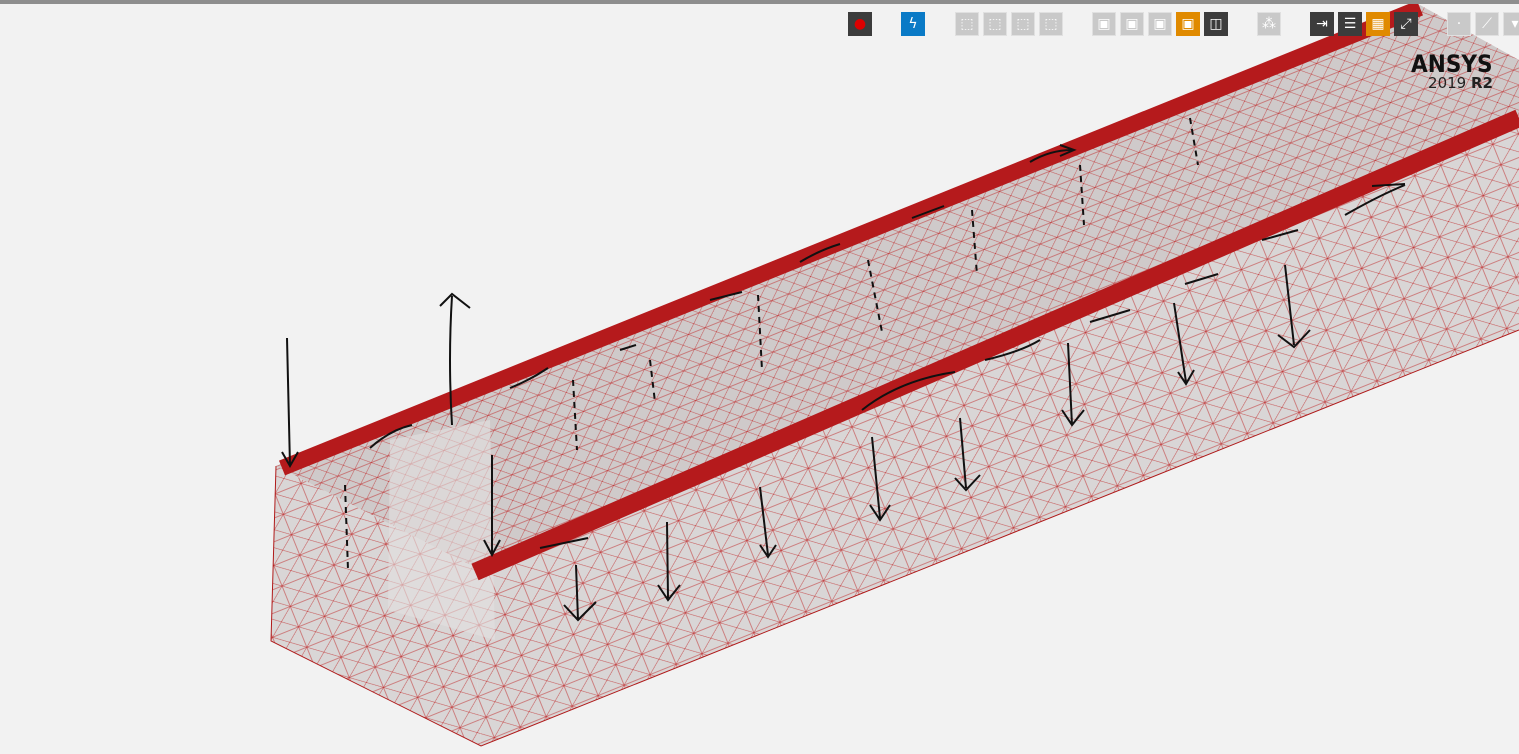 The height and width of the screenshot is (754, 1519). I want to click on explode-button: ⁂, so click(1269, 24).